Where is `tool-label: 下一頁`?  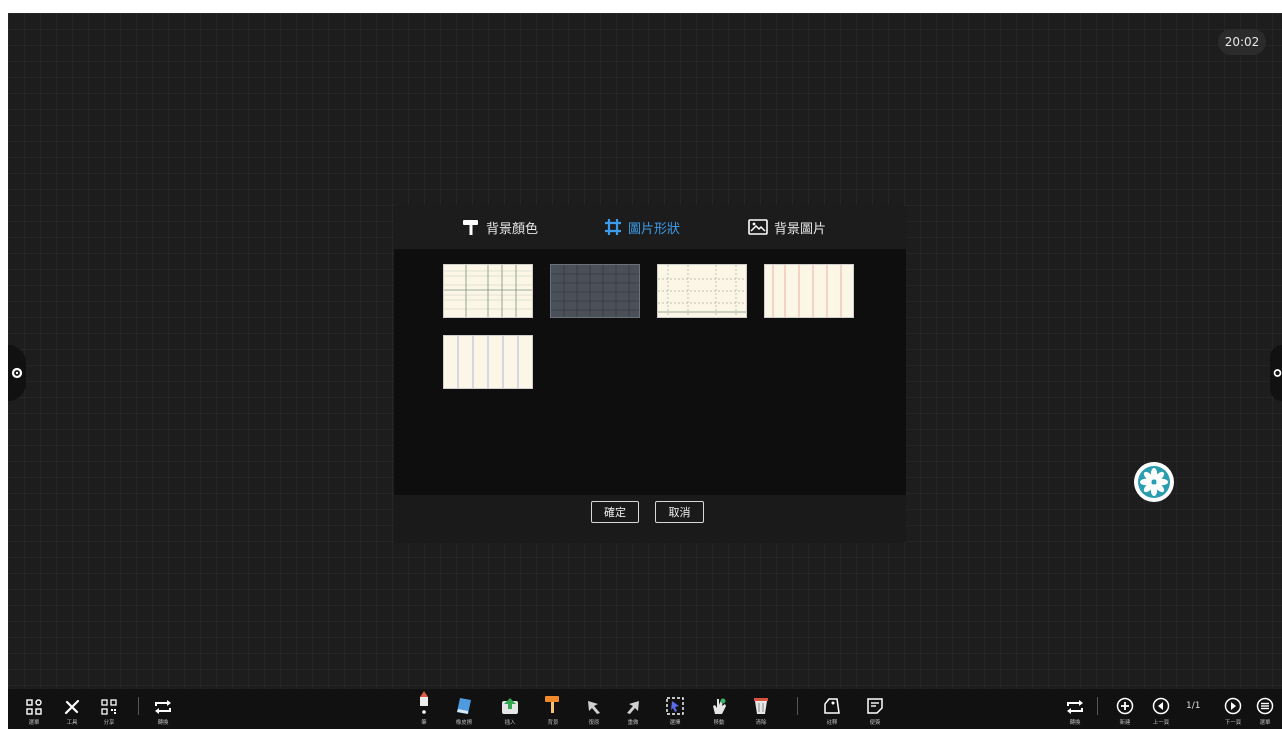
tool-label: 下一頁 is located at coordinates (1233, 722).